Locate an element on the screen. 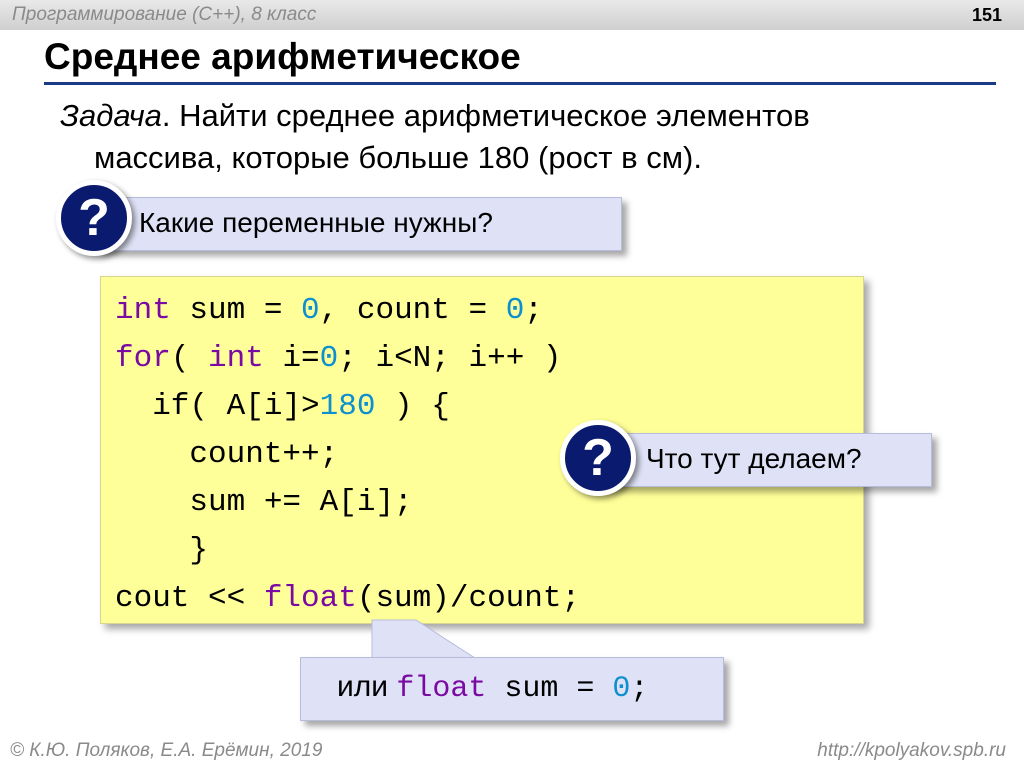 The height and width of the screenshot is (767, 1024). question-callout-what: Что тут делаем? is located at coordinates (765, 460).